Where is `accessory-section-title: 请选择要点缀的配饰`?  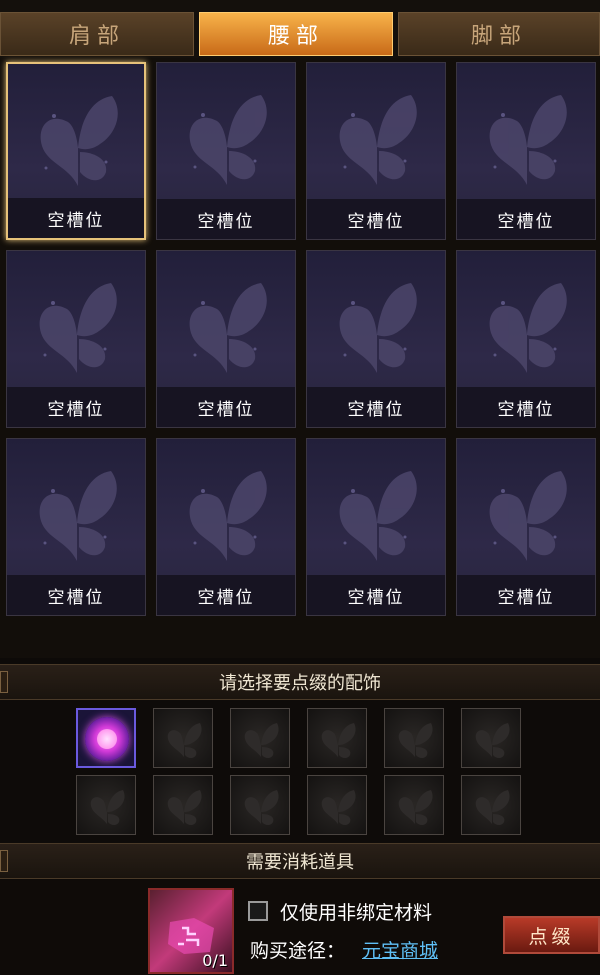 accessory-section-title: 请选择要点缀的配饰 is located at coordinates (300, 683).